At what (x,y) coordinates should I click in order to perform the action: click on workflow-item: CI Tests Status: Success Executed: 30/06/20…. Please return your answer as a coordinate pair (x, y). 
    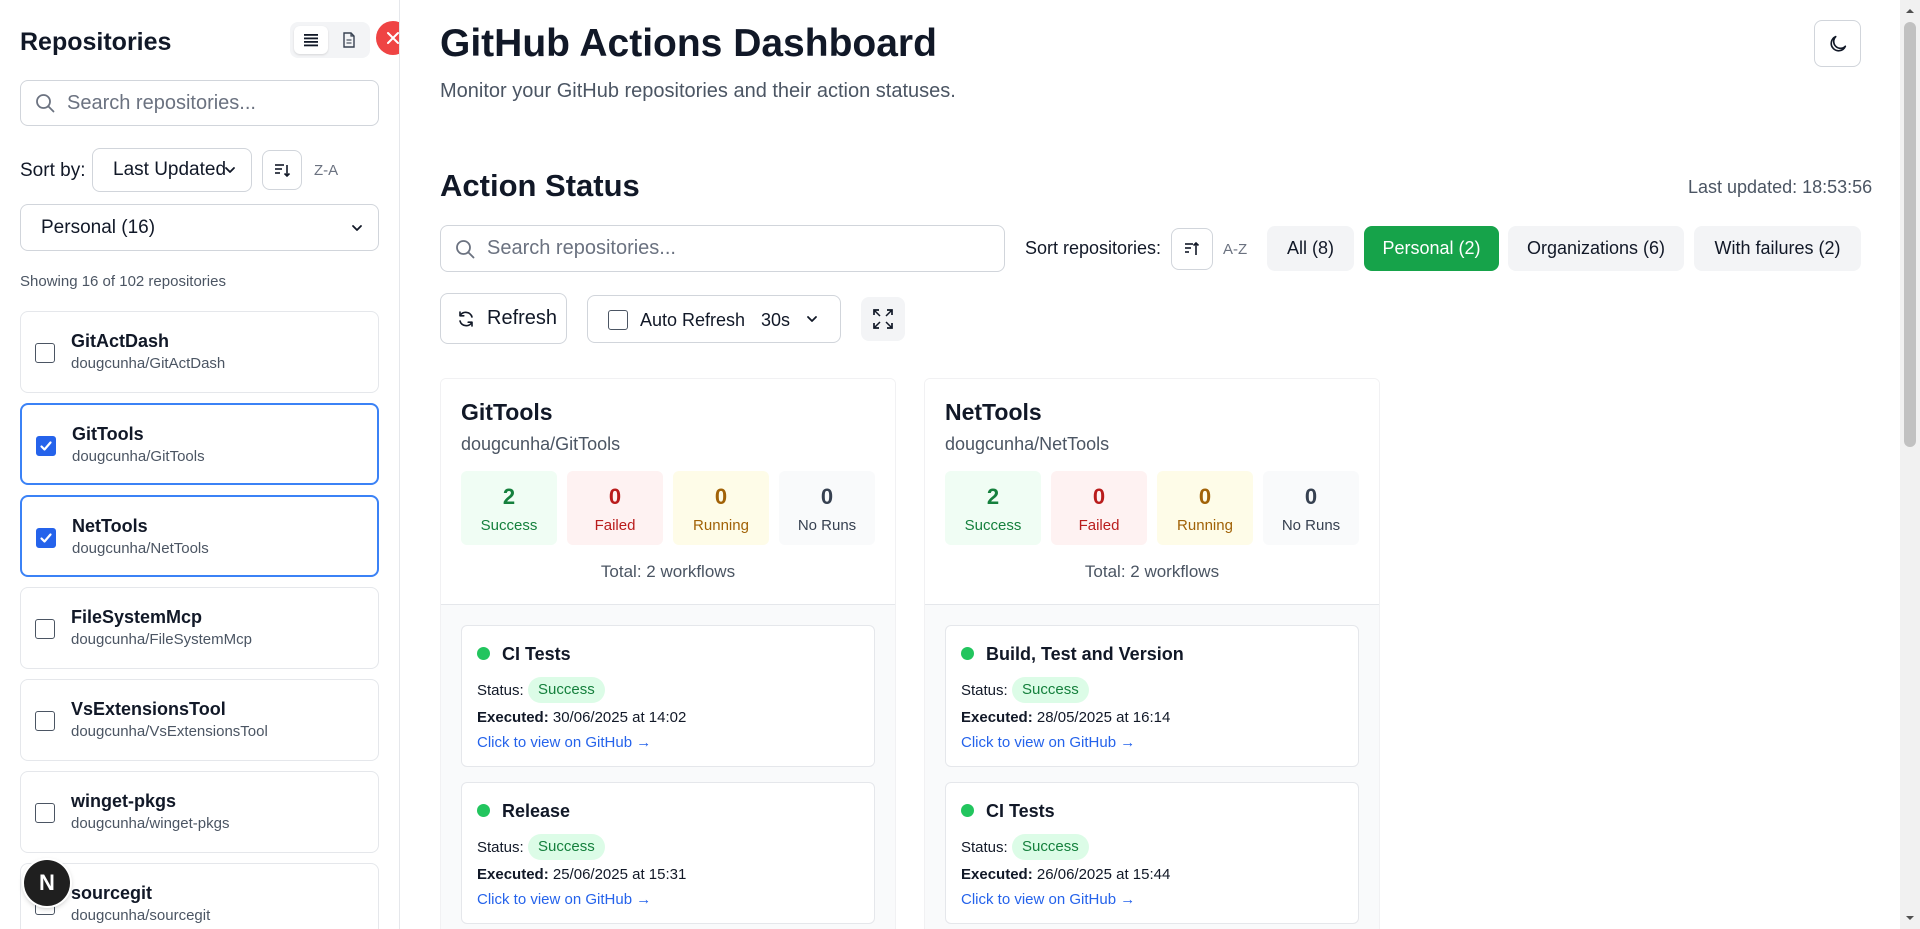
    Looking at the image, I should click on (668, 696).